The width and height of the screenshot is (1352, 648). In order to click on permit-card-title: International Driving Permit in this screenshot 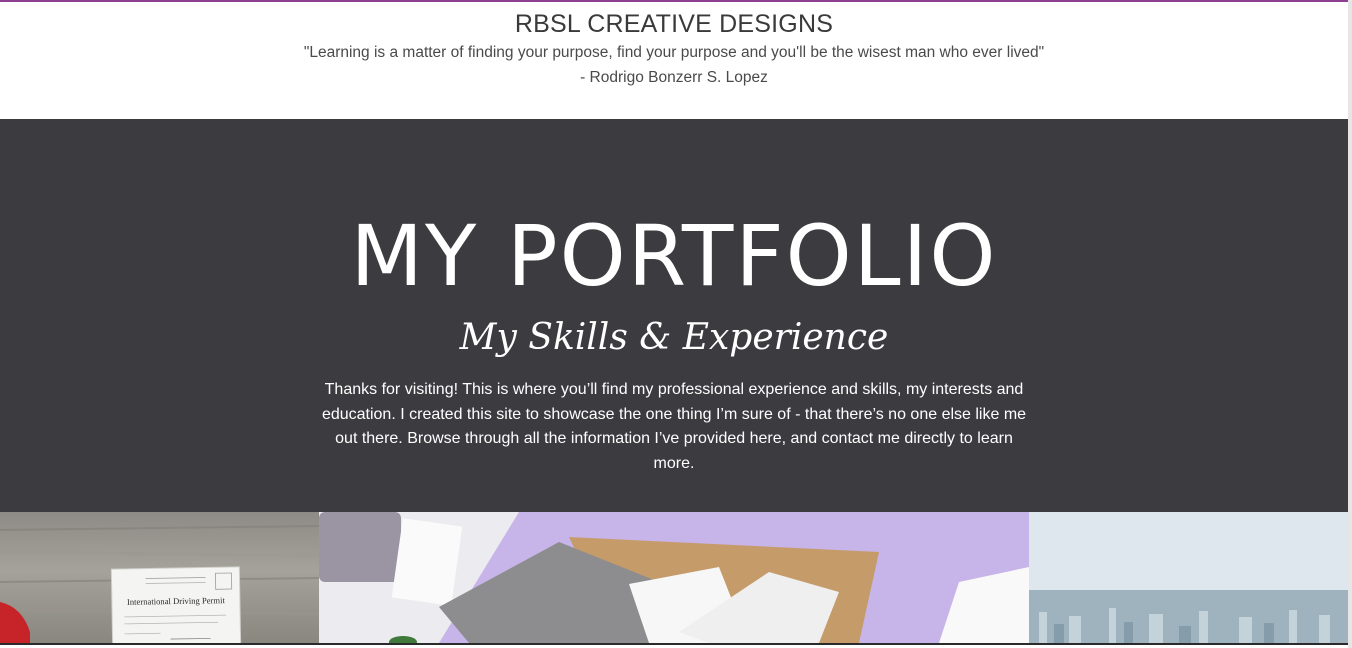, I will do `click(176, 601)`.